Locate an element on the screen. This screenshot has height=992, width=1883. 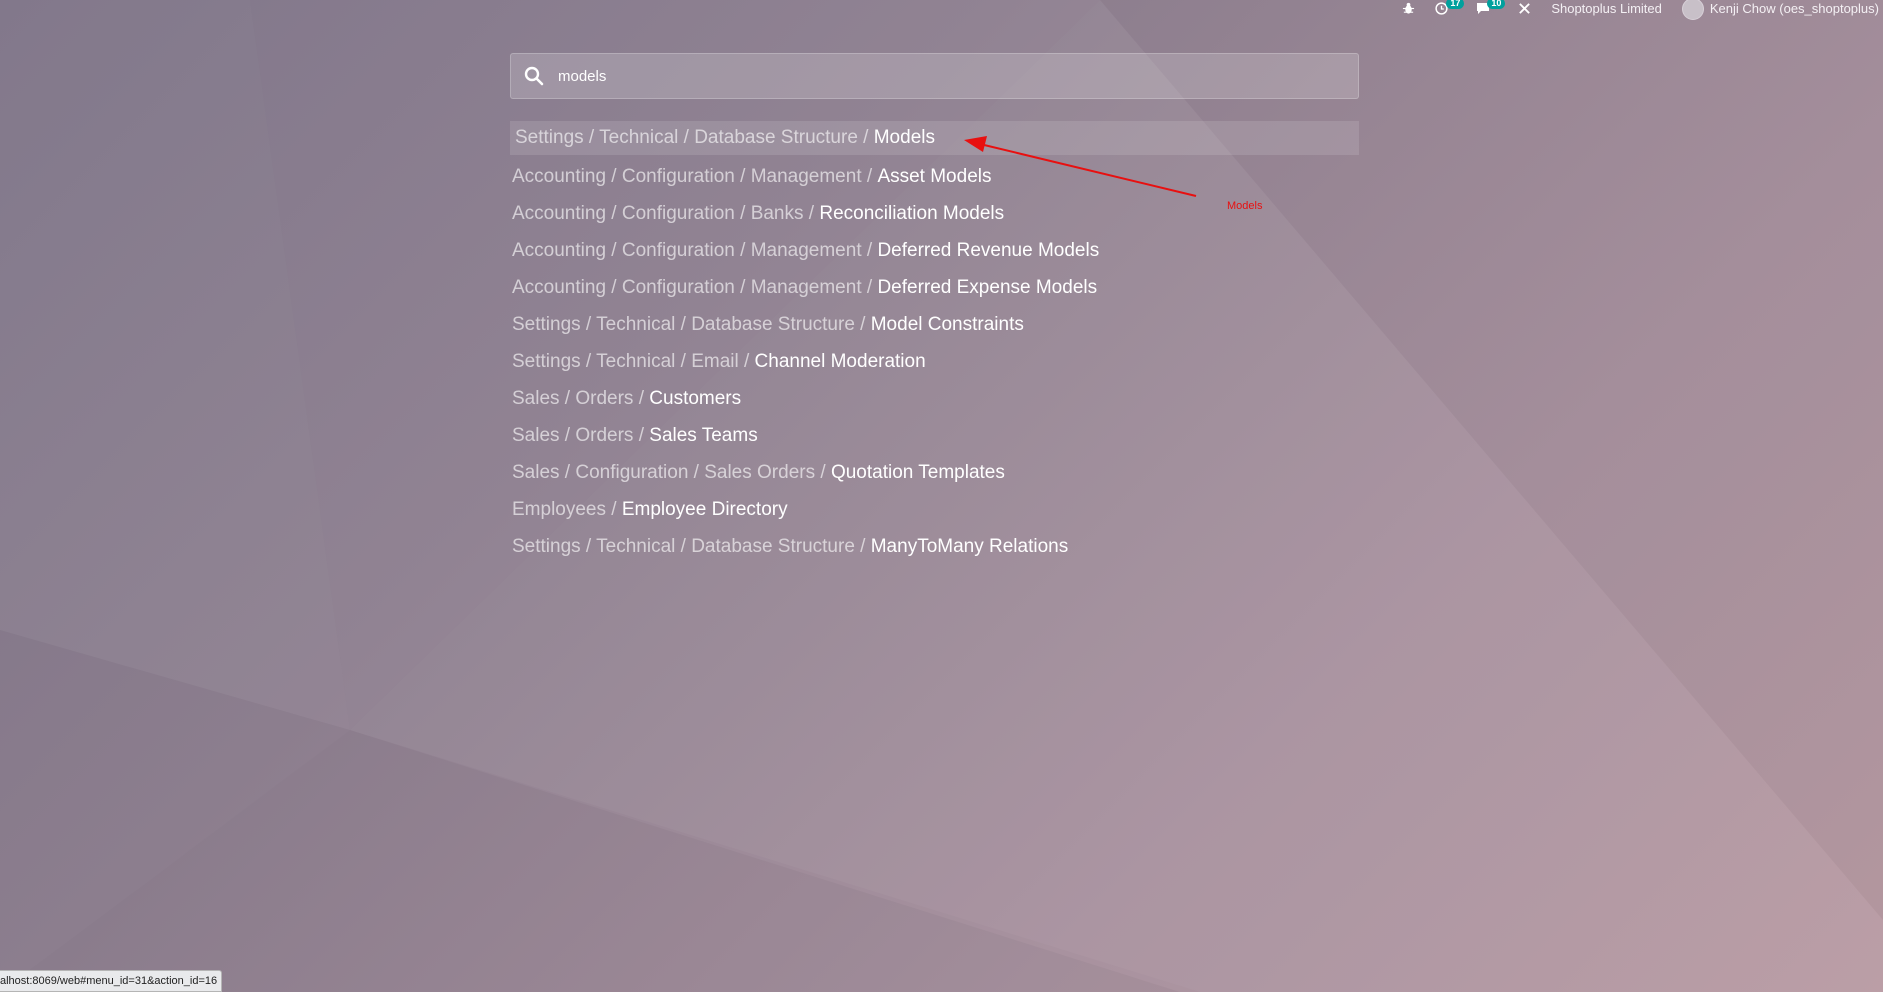
company-name: Shoptoplus Limited is located at coordinates (1606, 8).